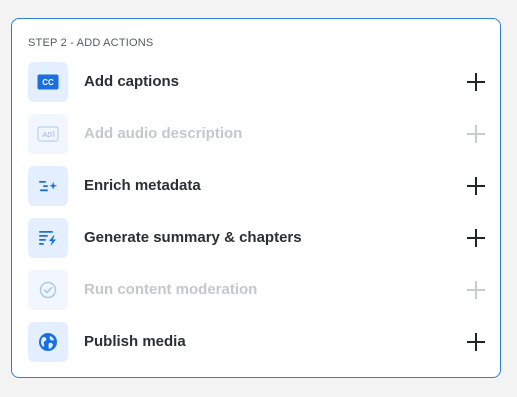 The image size is (517, 397). What do you see at coordinates (48, 186) in the screenshot?
I see `sparkle-list-icon` at bounding box center [48, 186].